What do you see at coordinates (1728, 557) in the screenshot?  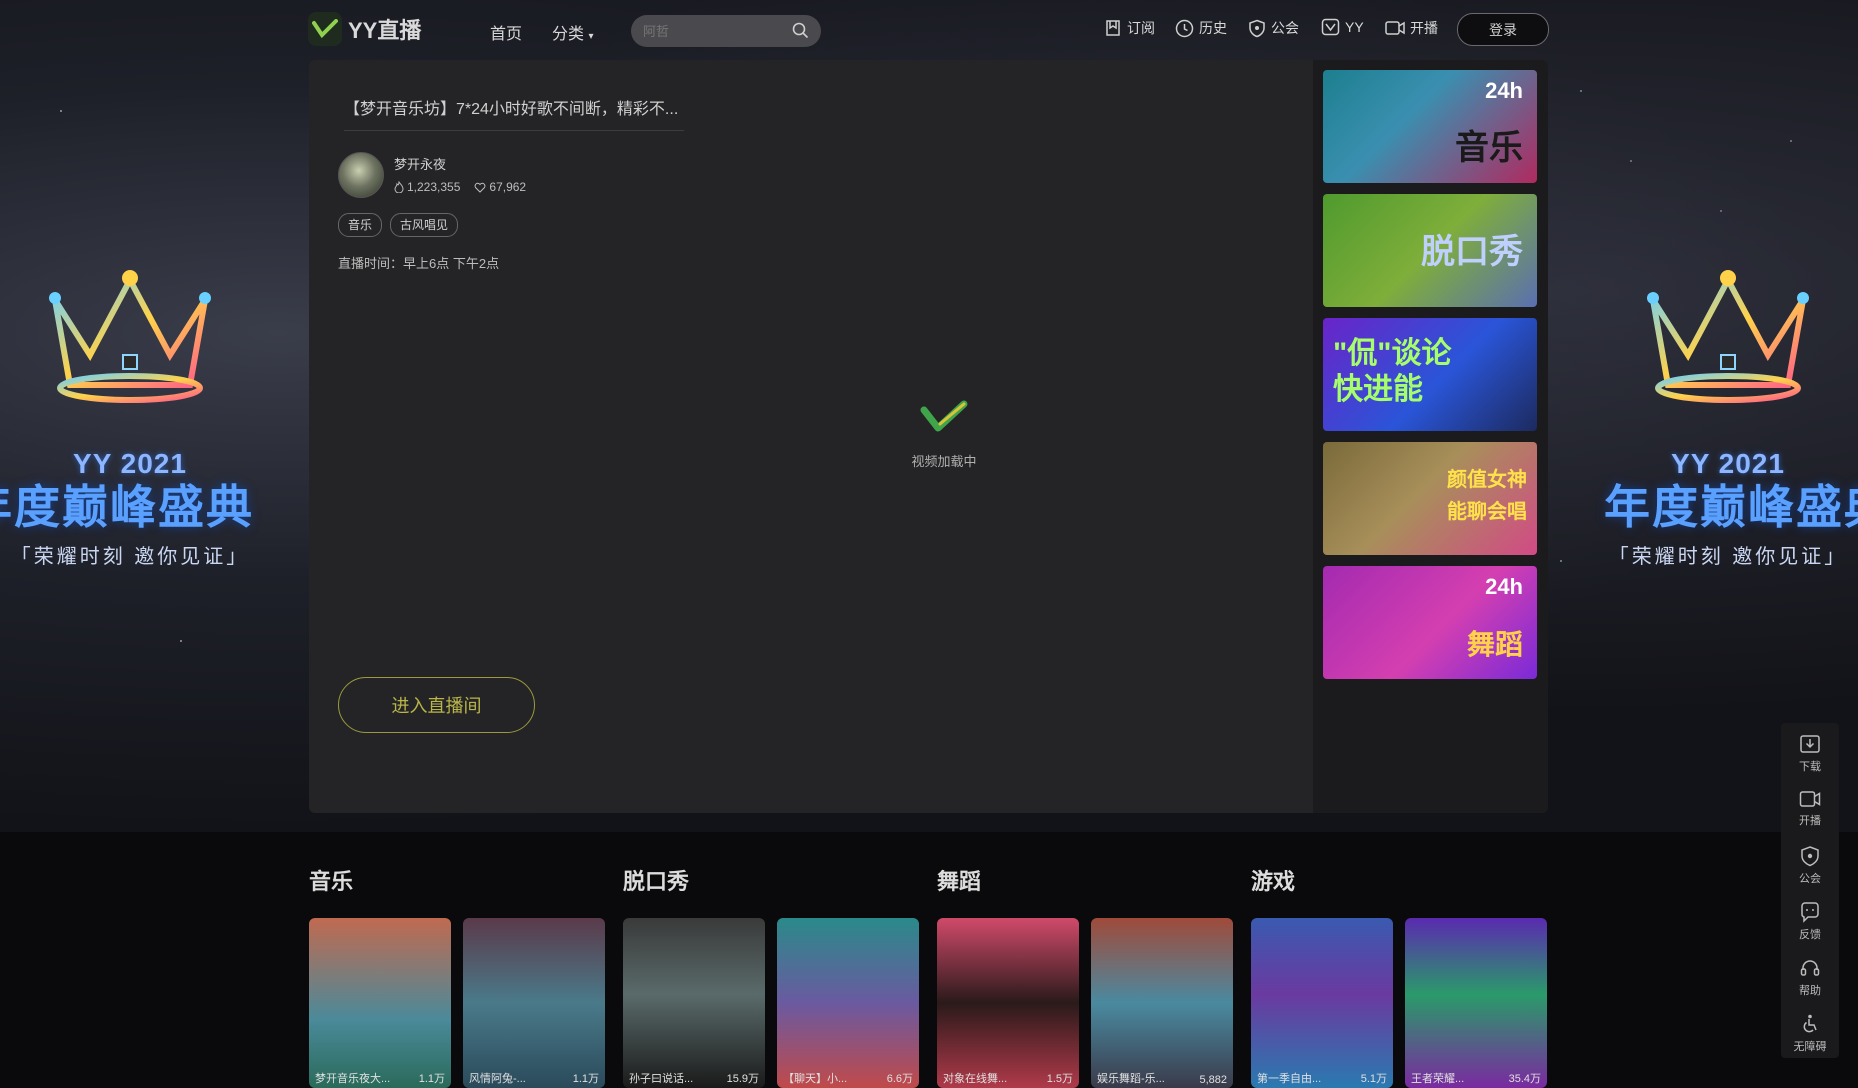 I see `event-slogan: 「荣耀时刻 邀你见证」` at bounding box center [1728, 557].